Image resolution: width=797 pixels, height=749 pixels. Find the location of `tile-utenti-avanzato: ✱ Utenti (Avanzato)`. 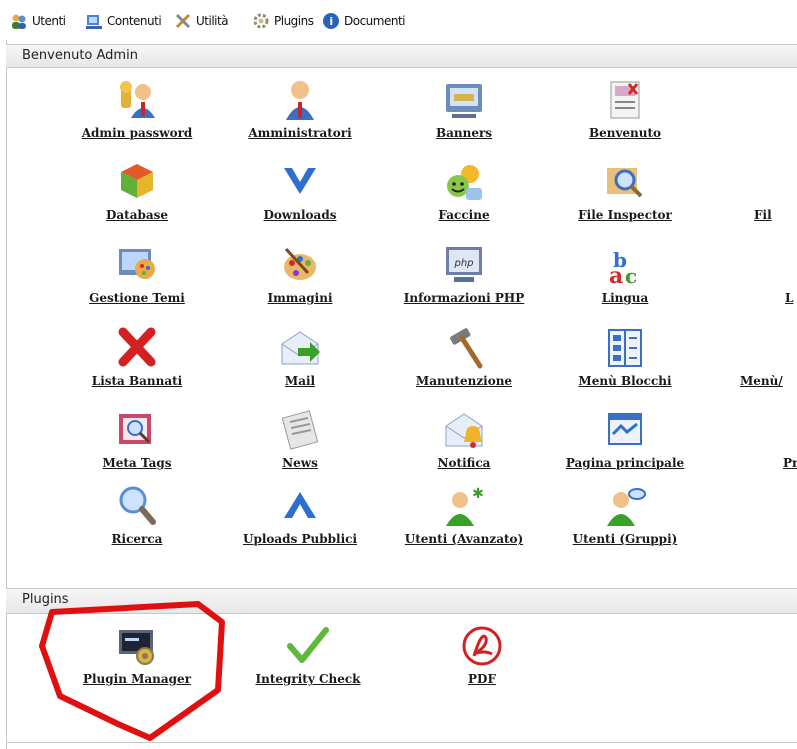

tile-utenti-avanzato: ✱ Utenti (Avanzato) is located at coordinates (464, 522).